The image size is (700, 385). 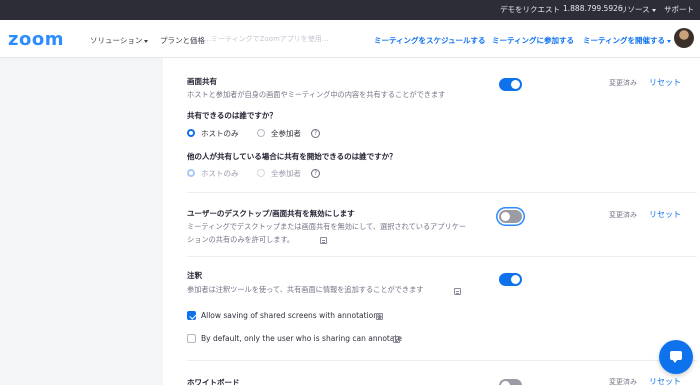 I want to click on solutions-menu: ソリューション, so click(x=119, y=40).